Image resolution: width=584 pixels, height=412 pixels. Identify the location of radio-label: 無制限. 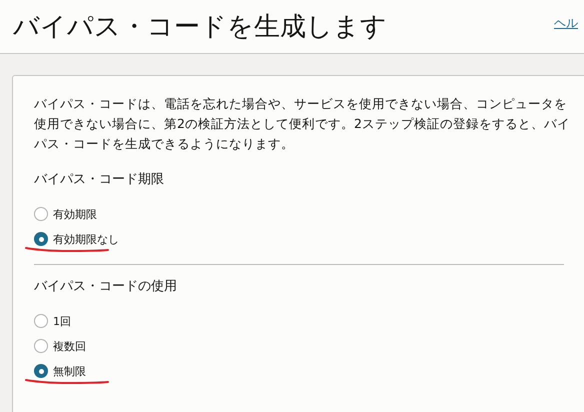
(69, 372).